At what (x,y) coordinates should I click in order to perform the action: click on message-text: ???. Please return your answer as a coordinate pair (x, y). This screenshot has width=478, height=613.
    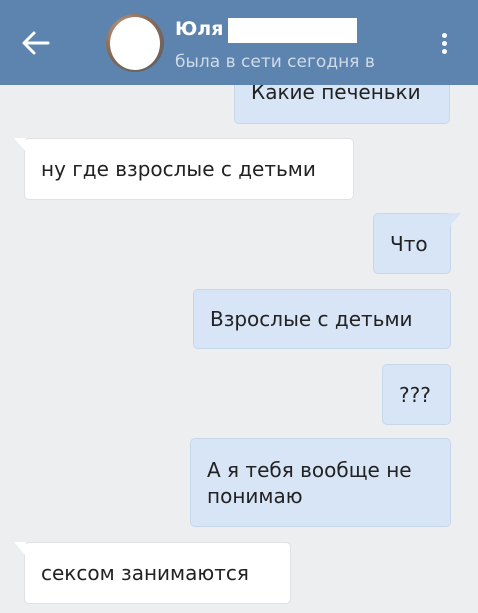
    Looking at the image, I should click on (415, 394).